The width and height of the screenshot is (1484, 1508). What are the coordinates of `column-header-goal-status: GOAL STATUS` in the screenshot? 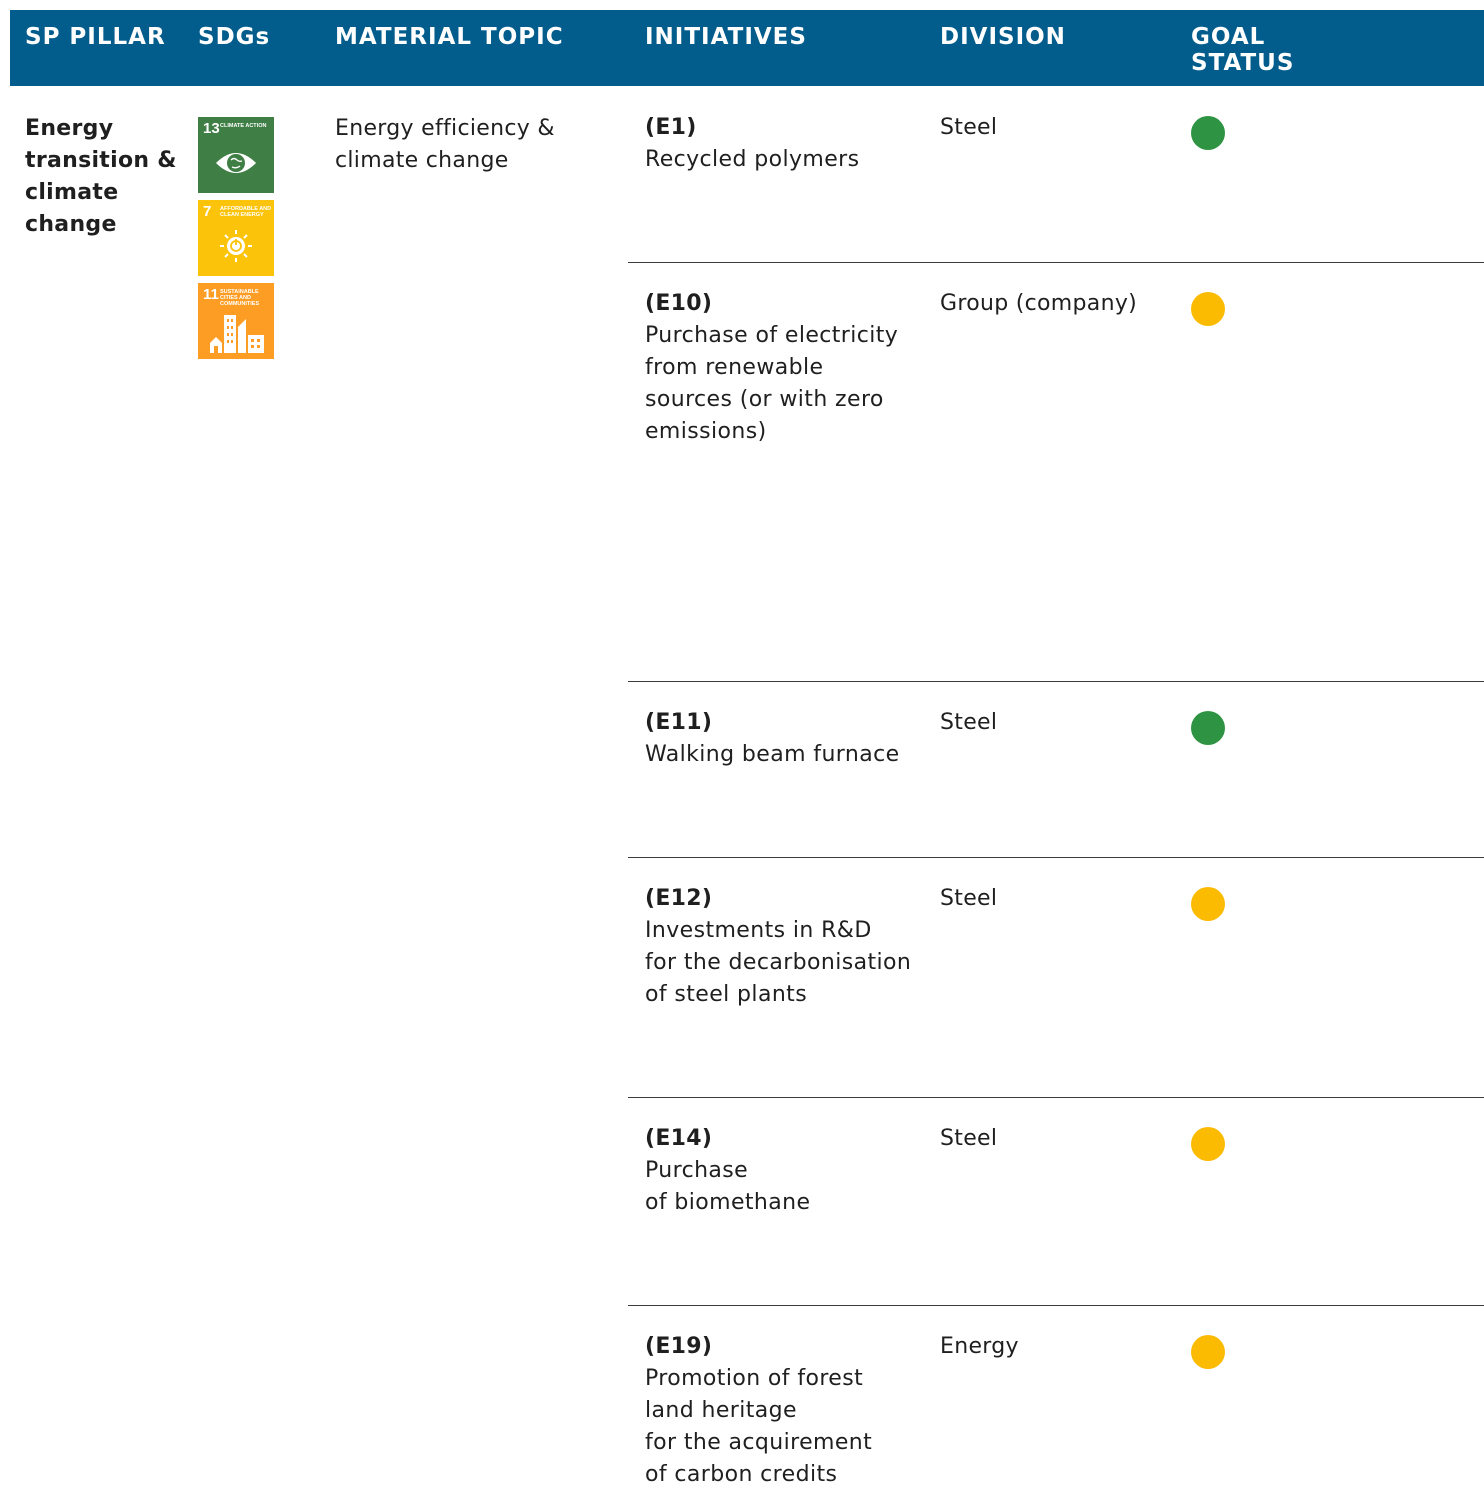 It's located at (1242, 50).